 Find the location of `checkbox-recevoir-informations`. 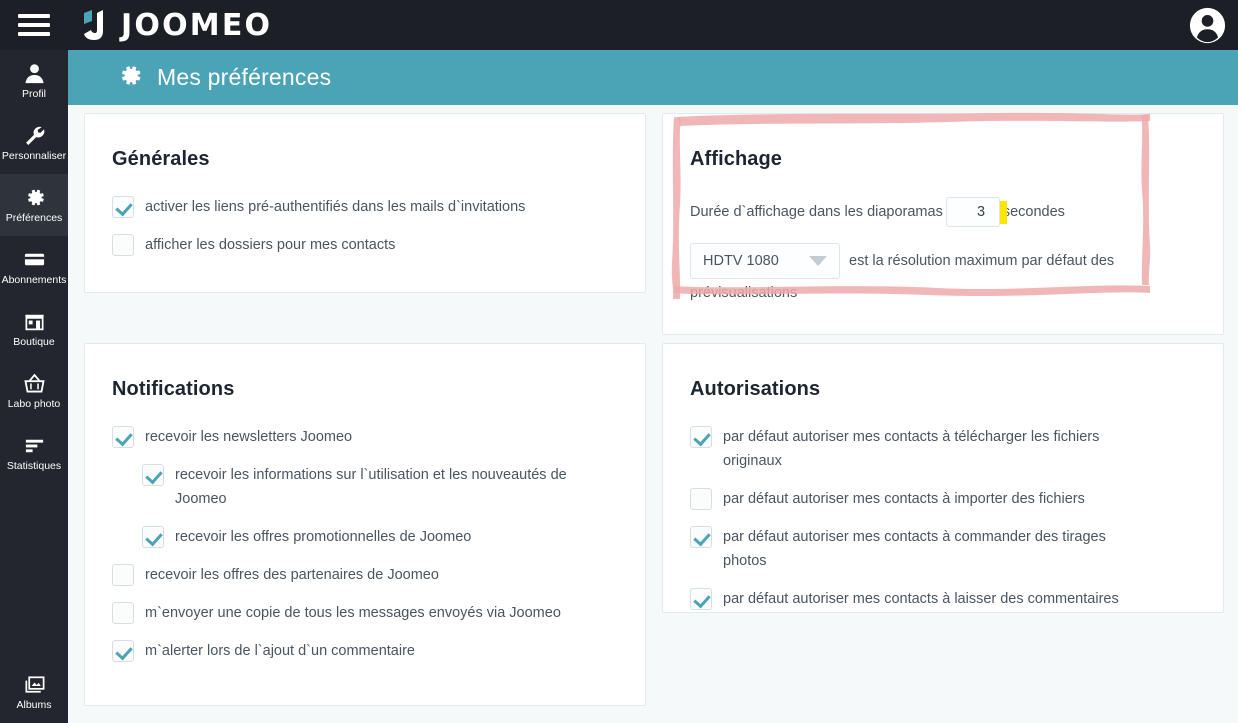

checkbox-recevoir-informations is located at coordinates (153, 475).